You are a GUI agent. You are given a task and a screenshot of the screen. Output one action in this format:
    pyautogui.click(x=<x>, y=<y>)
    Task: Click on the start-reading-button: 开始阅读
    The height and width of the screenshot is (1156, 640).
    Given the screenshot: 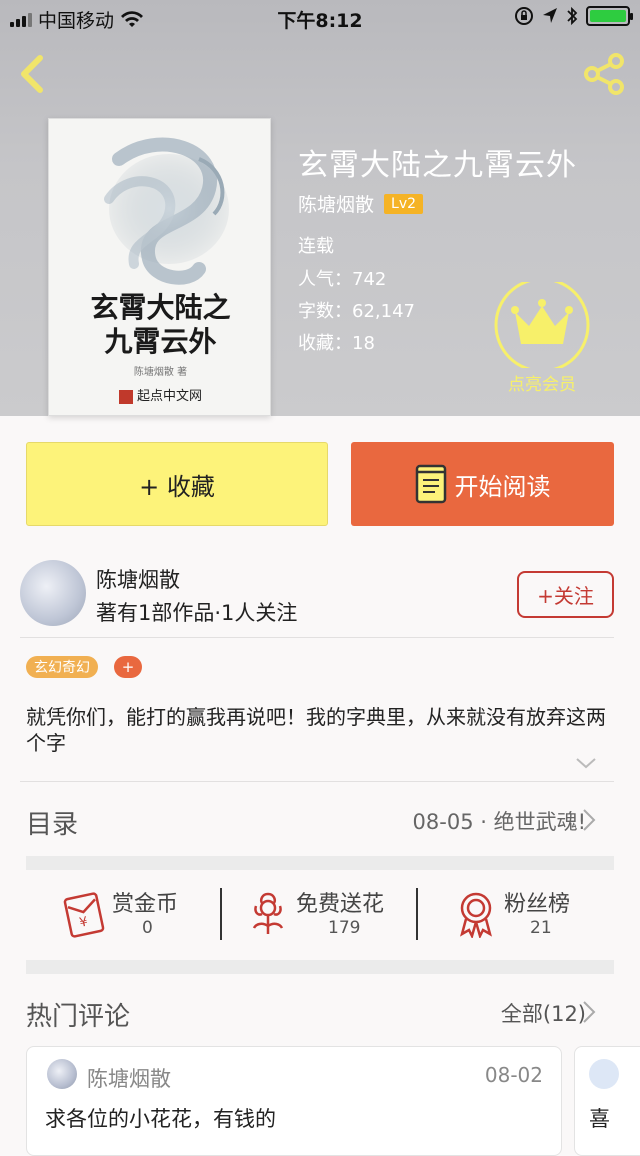 What is the action you would take?
    pyautogui.click(x=482, y=484)
    